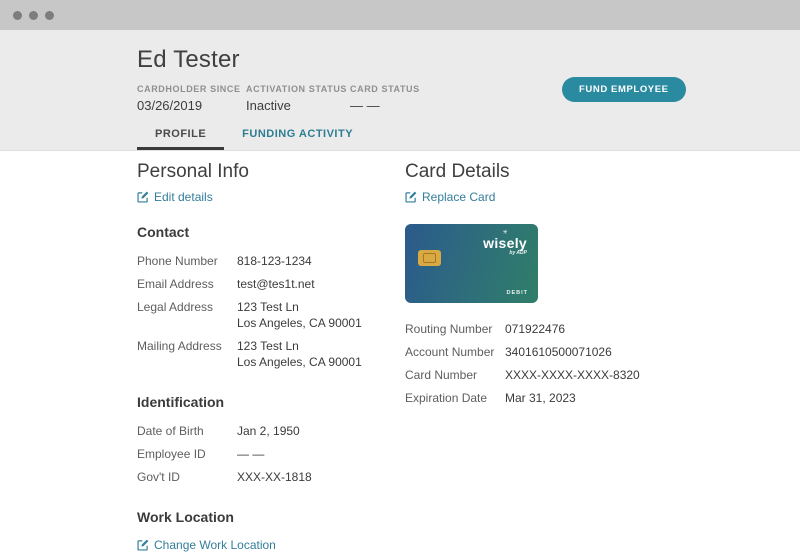 The width and height of the screenshot is (800, 556). What do you see at coordinates (450, 352) in the screenshot?
I see `field-label: Account Number` at bounding box center [450, 352].